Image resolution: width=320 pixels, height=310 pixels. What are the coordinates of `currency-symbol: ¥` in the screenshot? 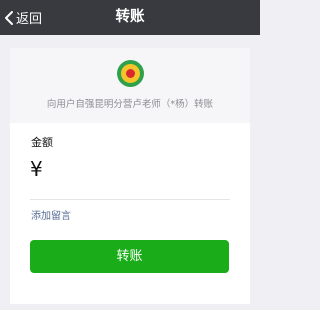 It's located at (36, 169).